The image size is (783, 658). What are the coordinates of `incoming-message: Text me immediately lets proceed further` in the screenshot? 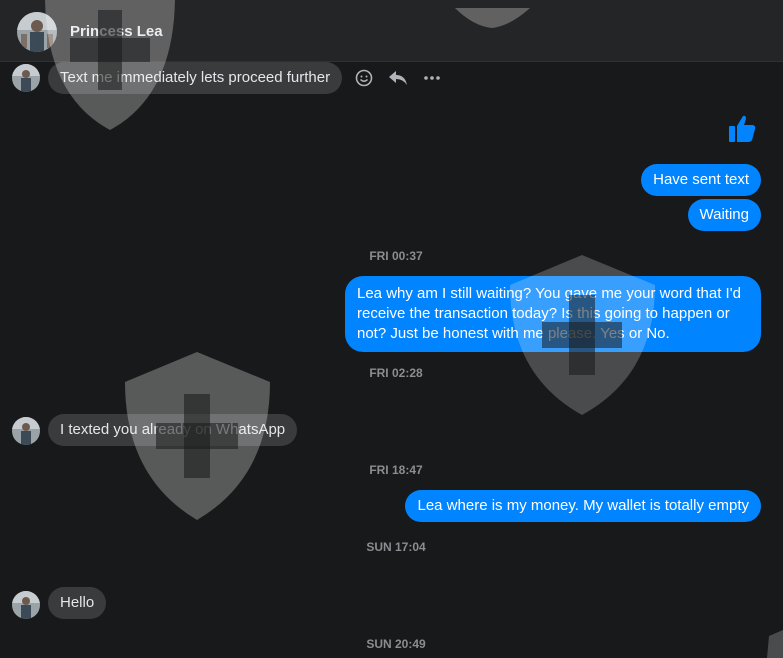 It's located at (195, 78).